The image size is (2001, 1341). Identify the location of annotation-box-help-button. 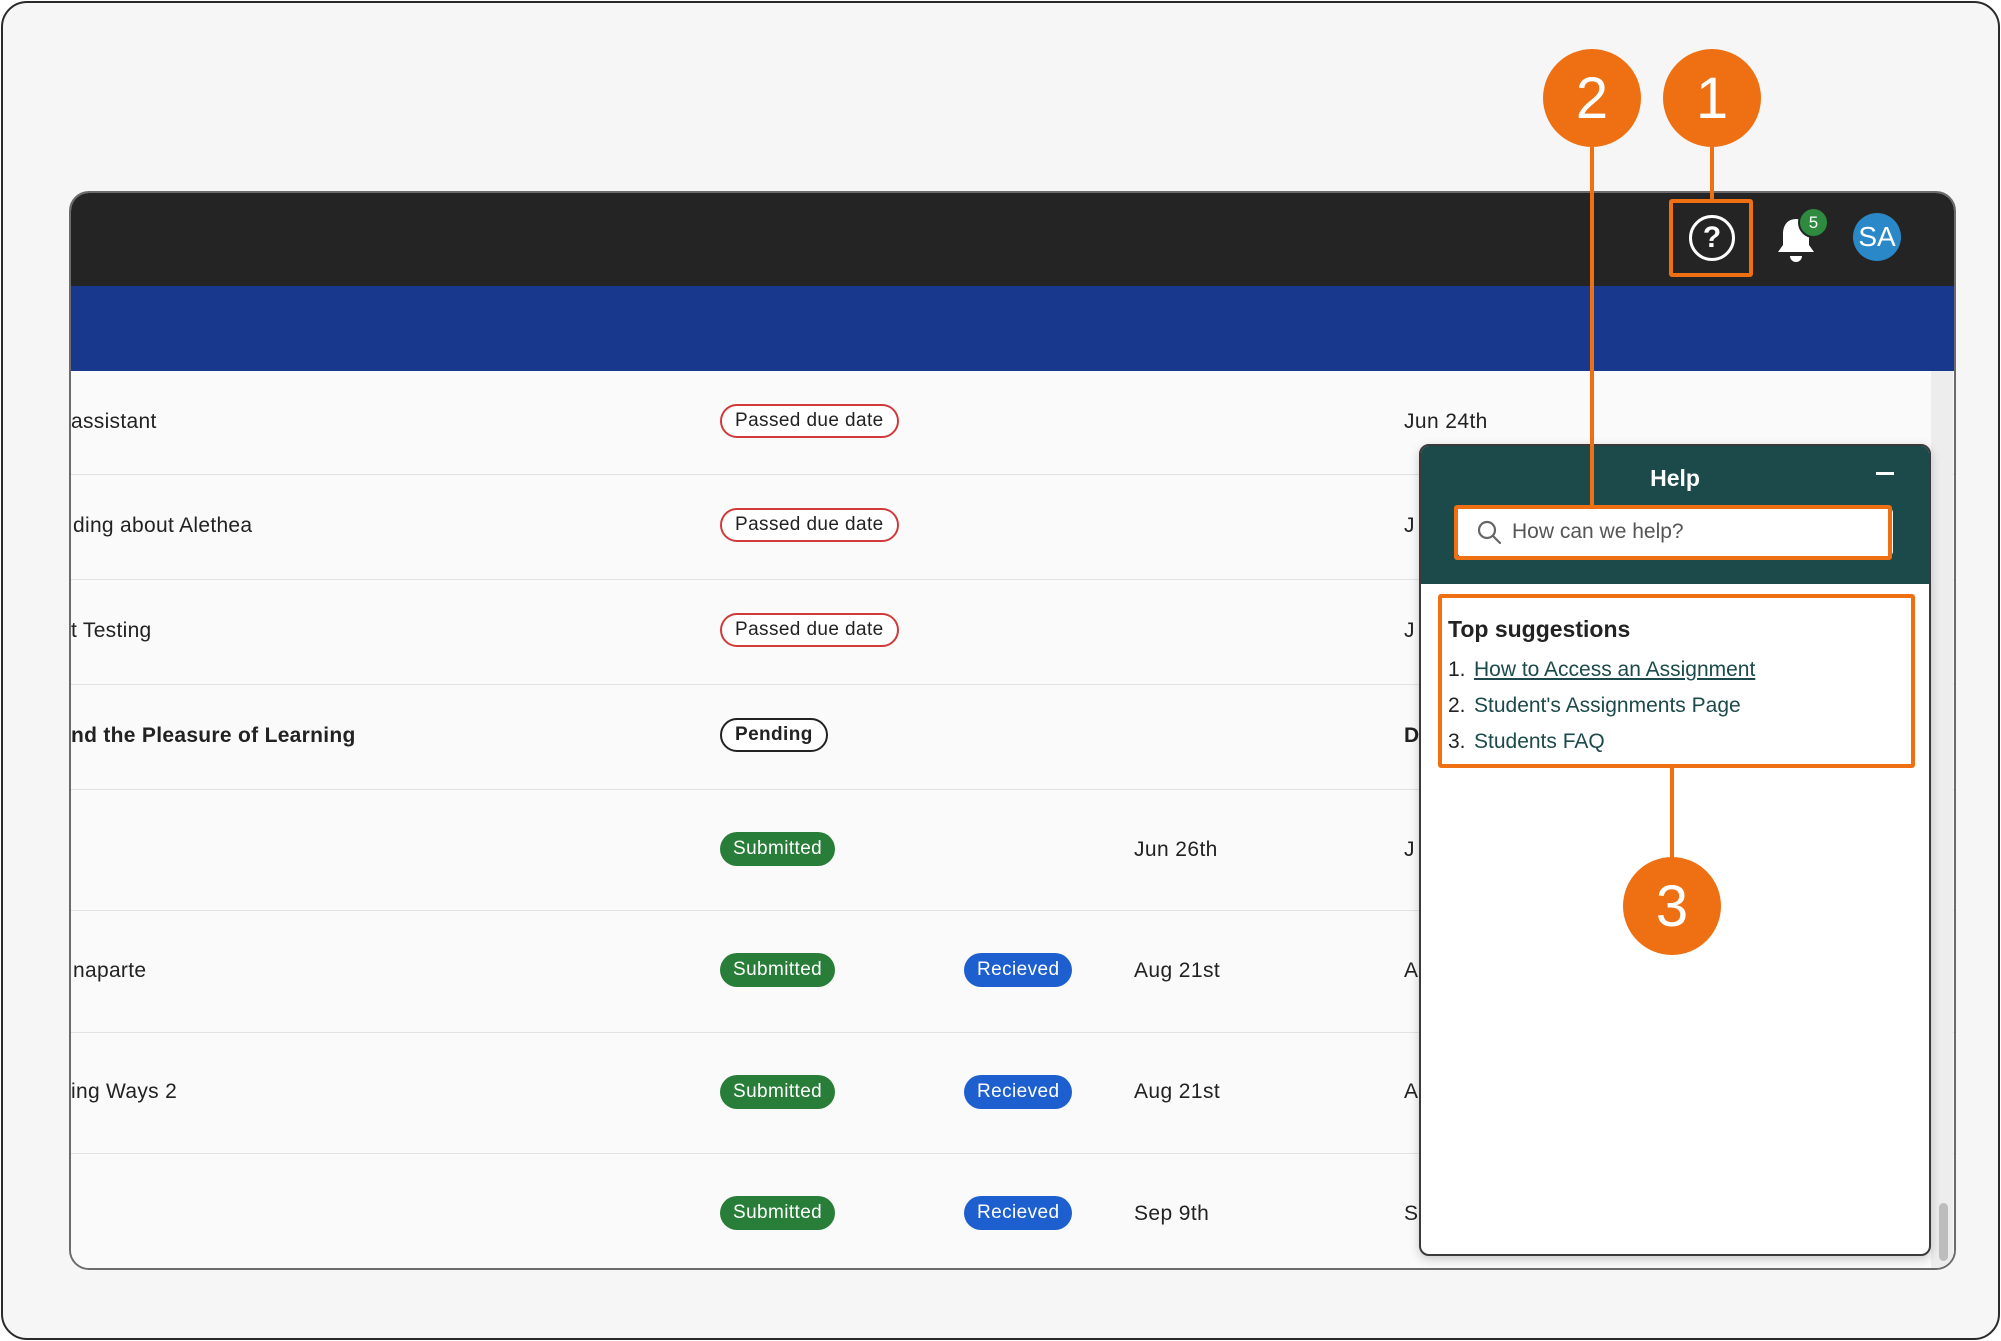
(1711, 238).